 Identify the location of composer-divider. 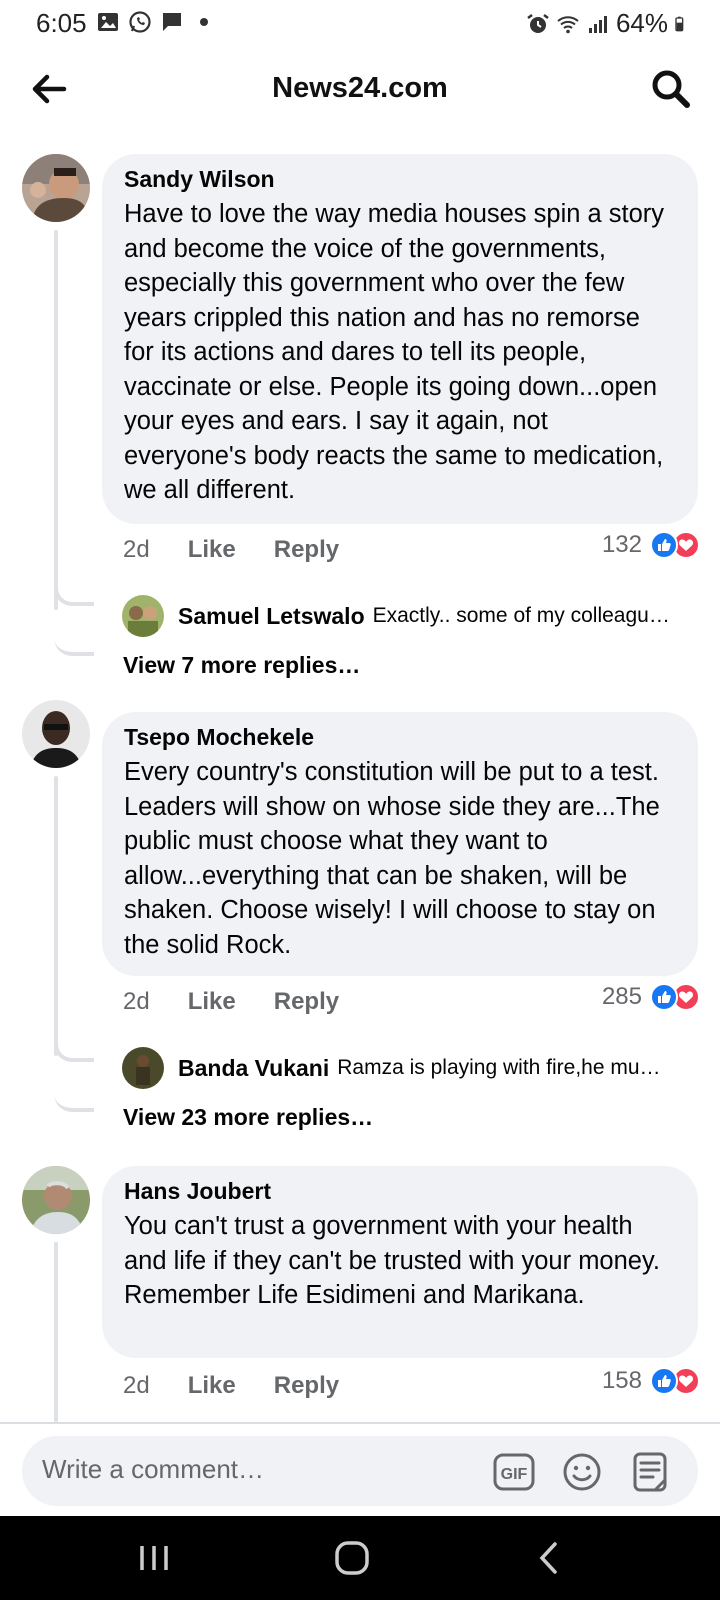
(360, 1423).